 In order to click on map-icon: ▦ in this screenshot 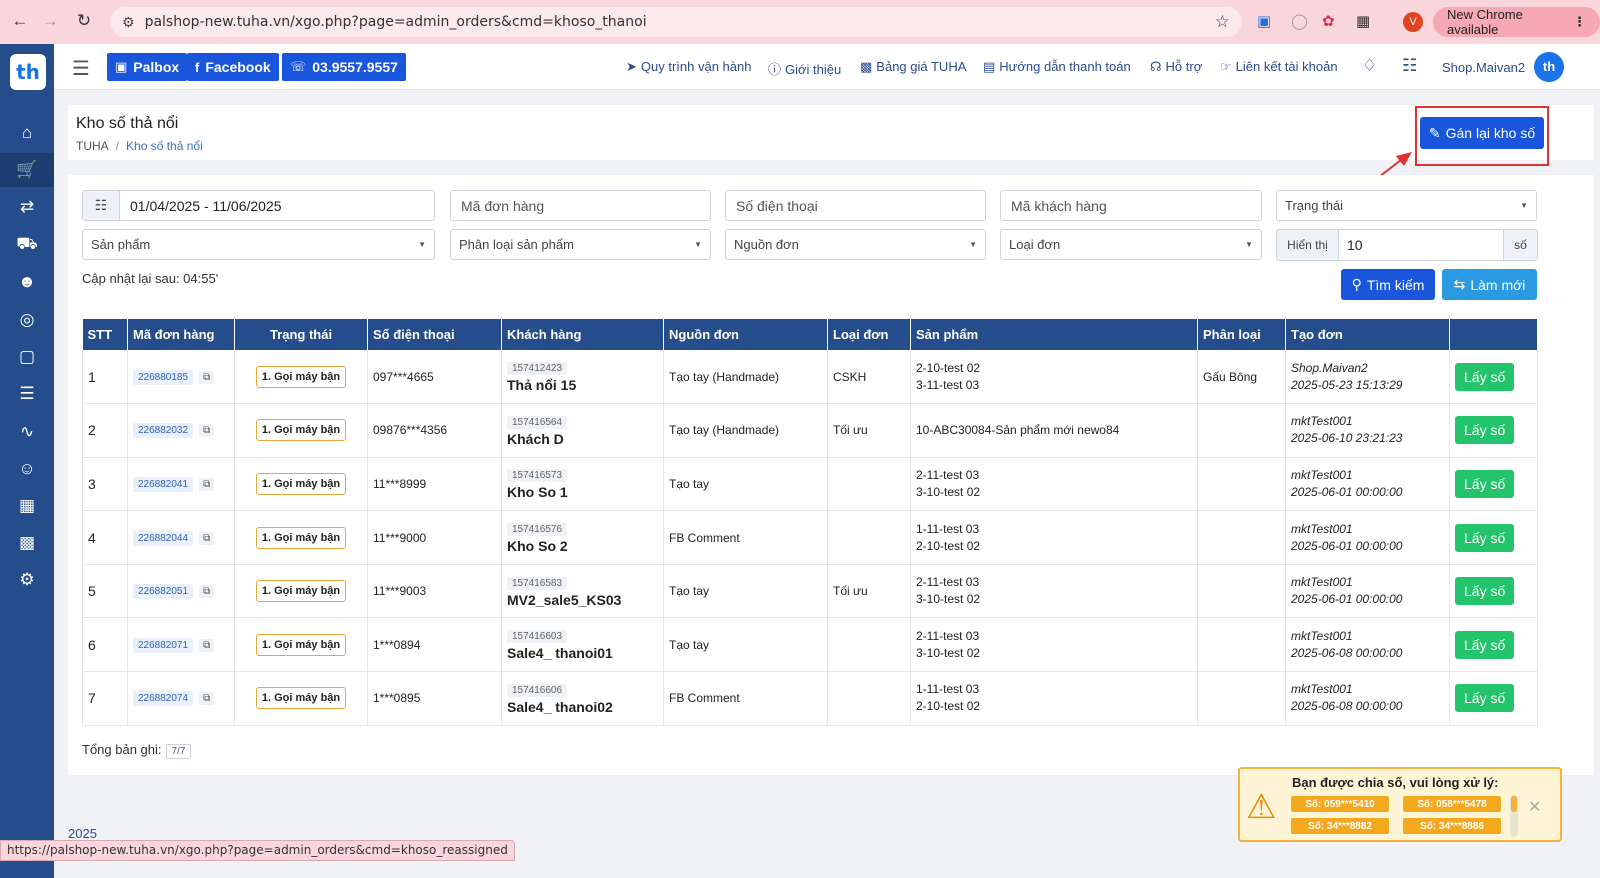, I will do `click(27, 506)`.